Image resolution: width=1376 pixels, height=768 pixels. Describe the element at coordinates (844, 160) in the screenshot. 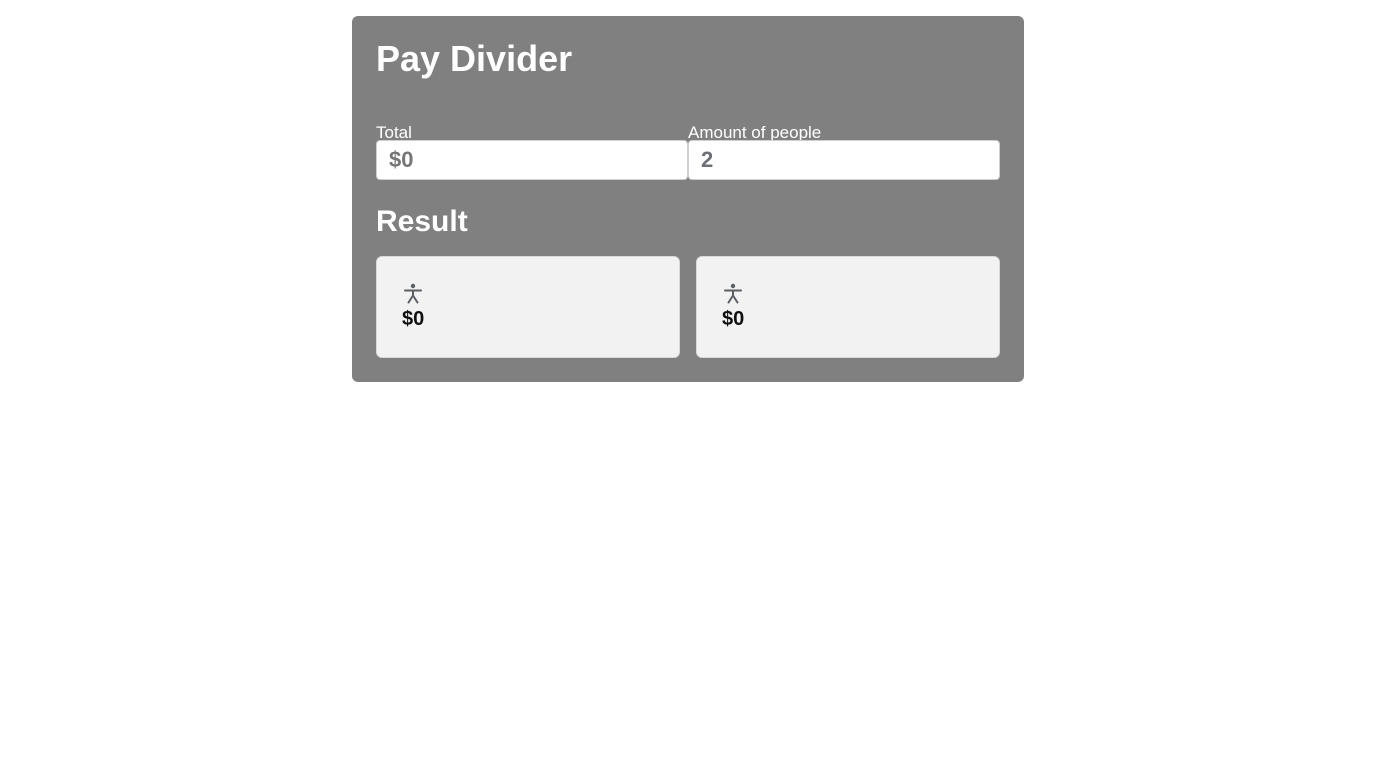

I see `amount-of-people-input` at that location.